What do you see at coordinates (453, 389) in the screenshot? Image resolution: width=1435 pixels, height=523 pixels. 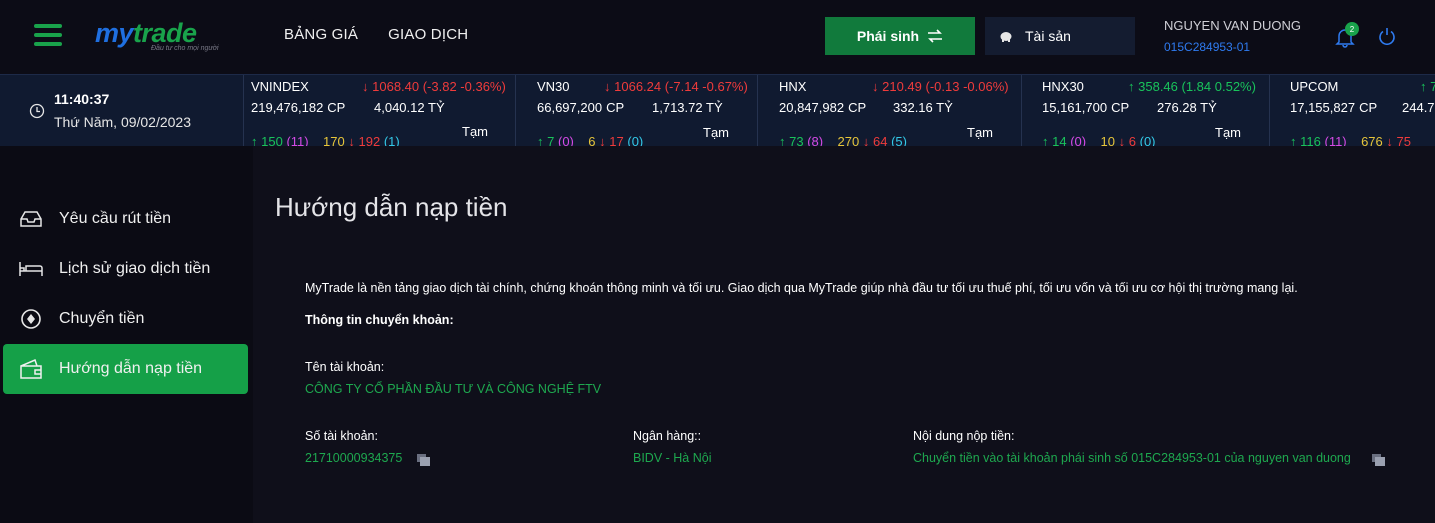 I see `account-name-value: CÔNG TY CỔ PHẦN ĐẦU TƯ VÀ CÔNG NGHỆ FTV` at bounding box center [453, 389].